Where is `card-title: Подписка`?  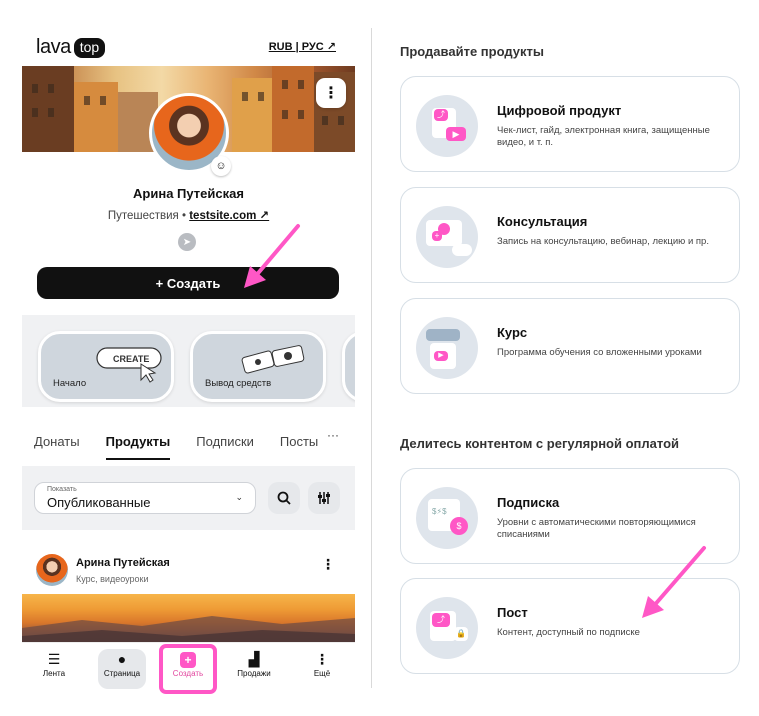 card-title: Подписка is located at coordinates (528, 502).